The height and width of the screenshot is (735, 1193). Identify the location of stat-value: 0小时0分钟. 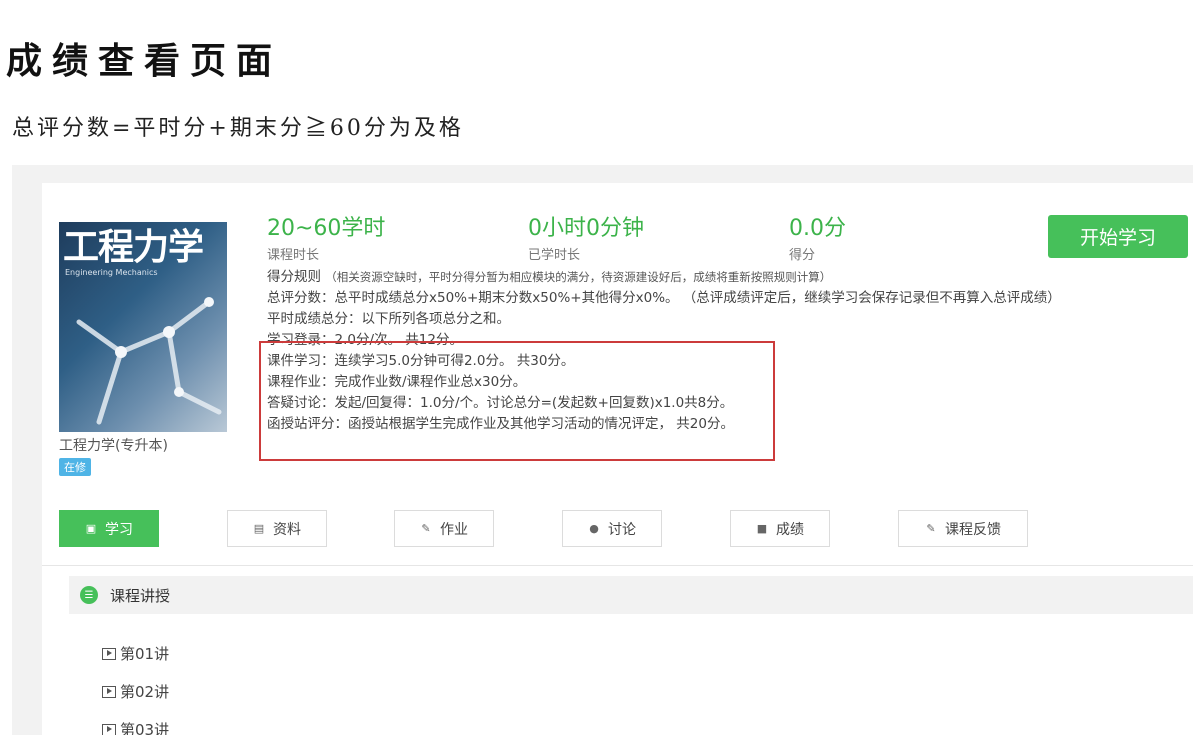
(586, 228).